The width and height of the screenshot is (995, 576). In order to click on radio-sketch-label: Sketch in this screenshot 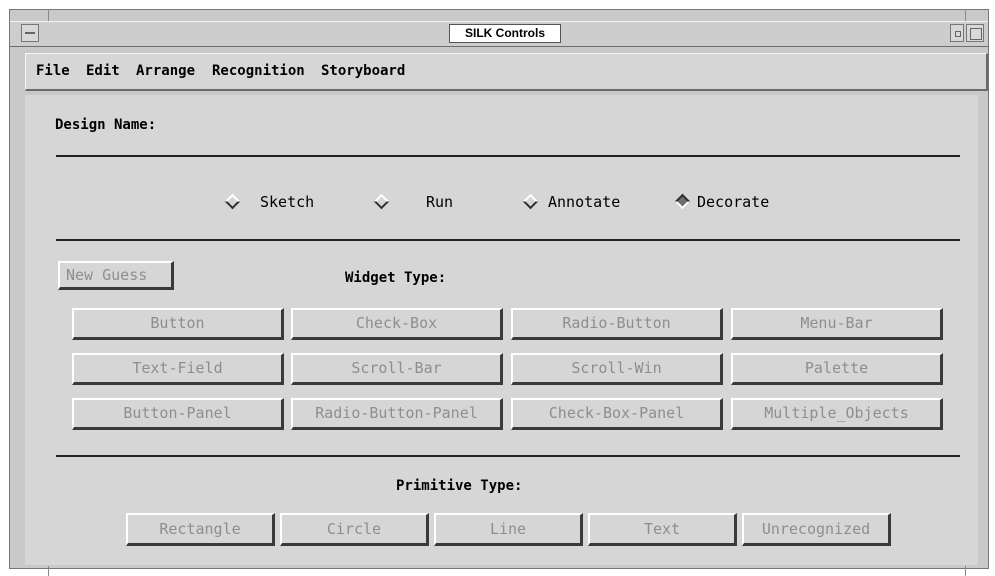, I will do `click(287, 202)`.